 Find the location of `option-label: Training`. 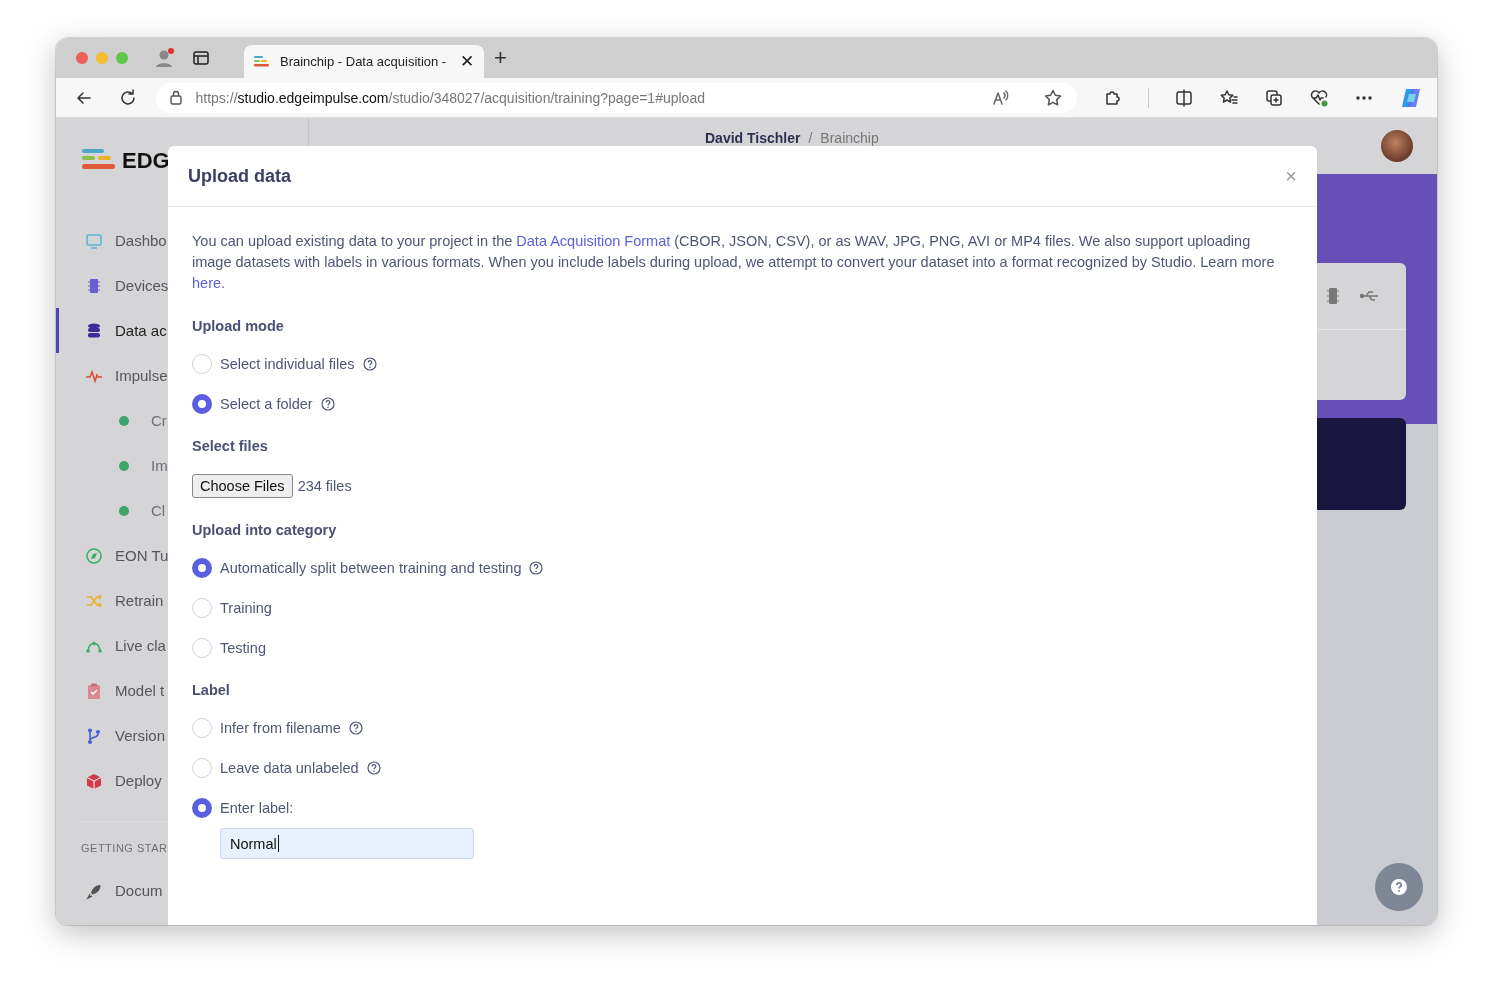

option-label: Training is located at coordinates (246, 608).